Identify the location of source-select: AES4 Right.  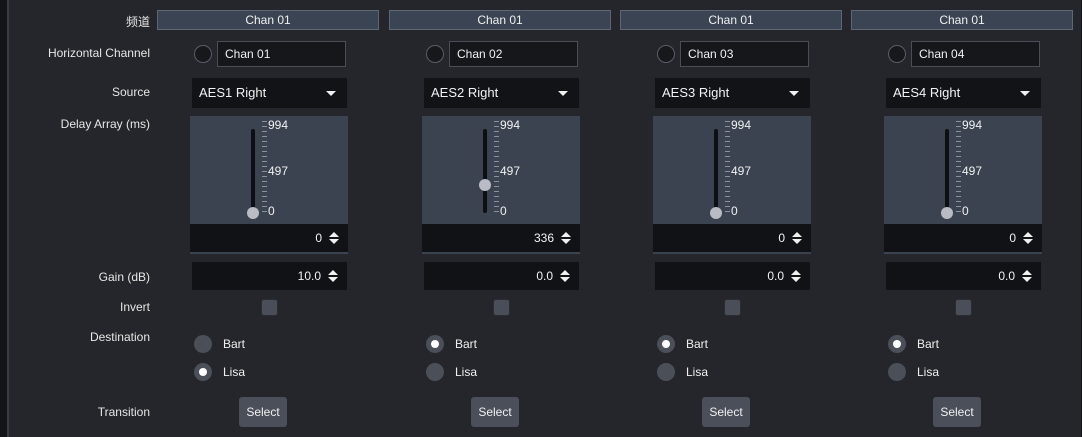
(963, 93).